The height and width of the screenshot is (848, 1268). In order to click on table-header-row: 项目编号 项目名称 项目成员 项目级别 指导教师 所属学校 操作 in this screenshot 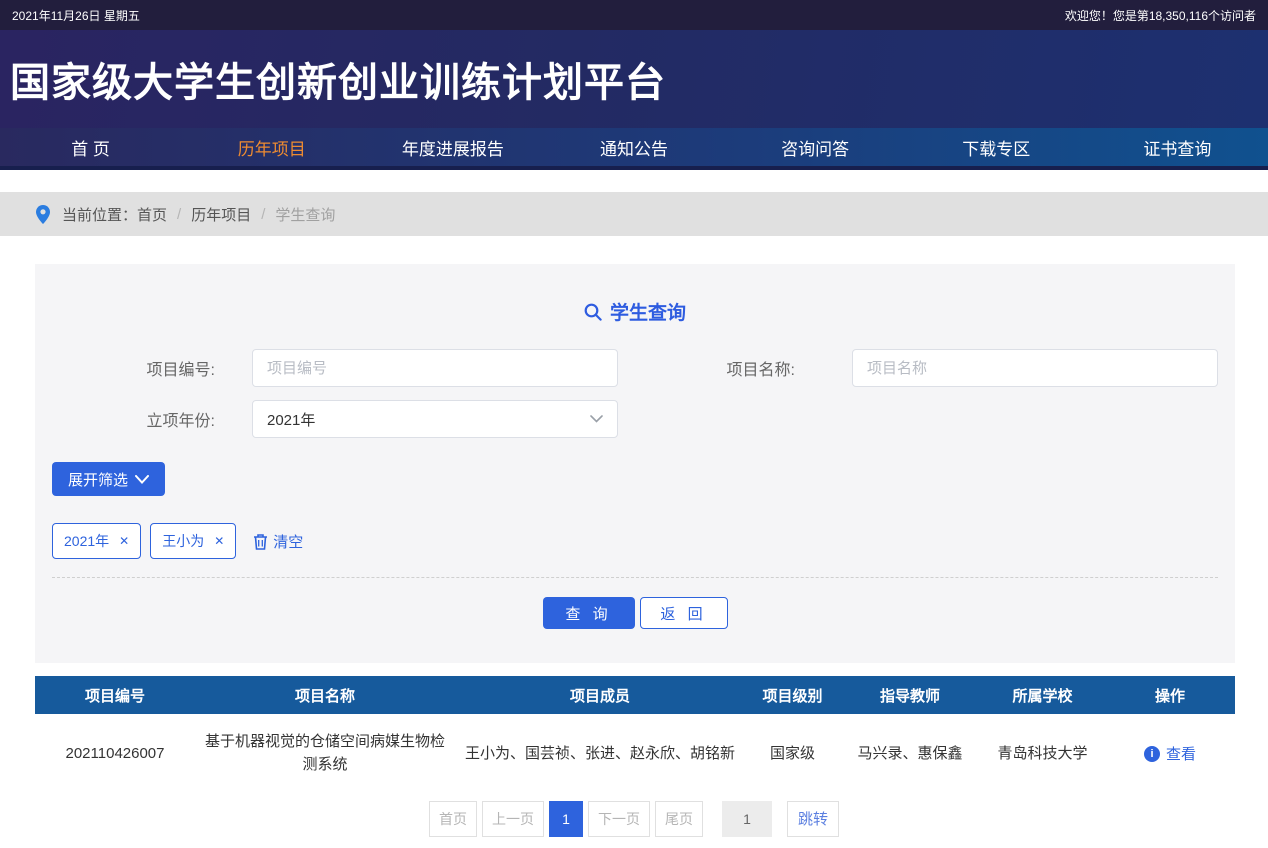, I will do `click(635, 695)`.